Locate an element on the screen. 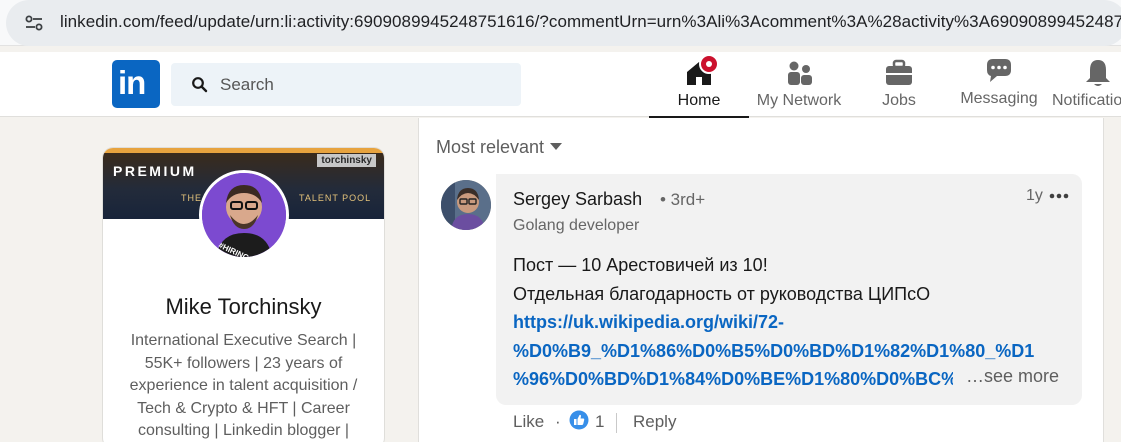  nav-my-network-label: My Network is located at coordinates (799, 100).